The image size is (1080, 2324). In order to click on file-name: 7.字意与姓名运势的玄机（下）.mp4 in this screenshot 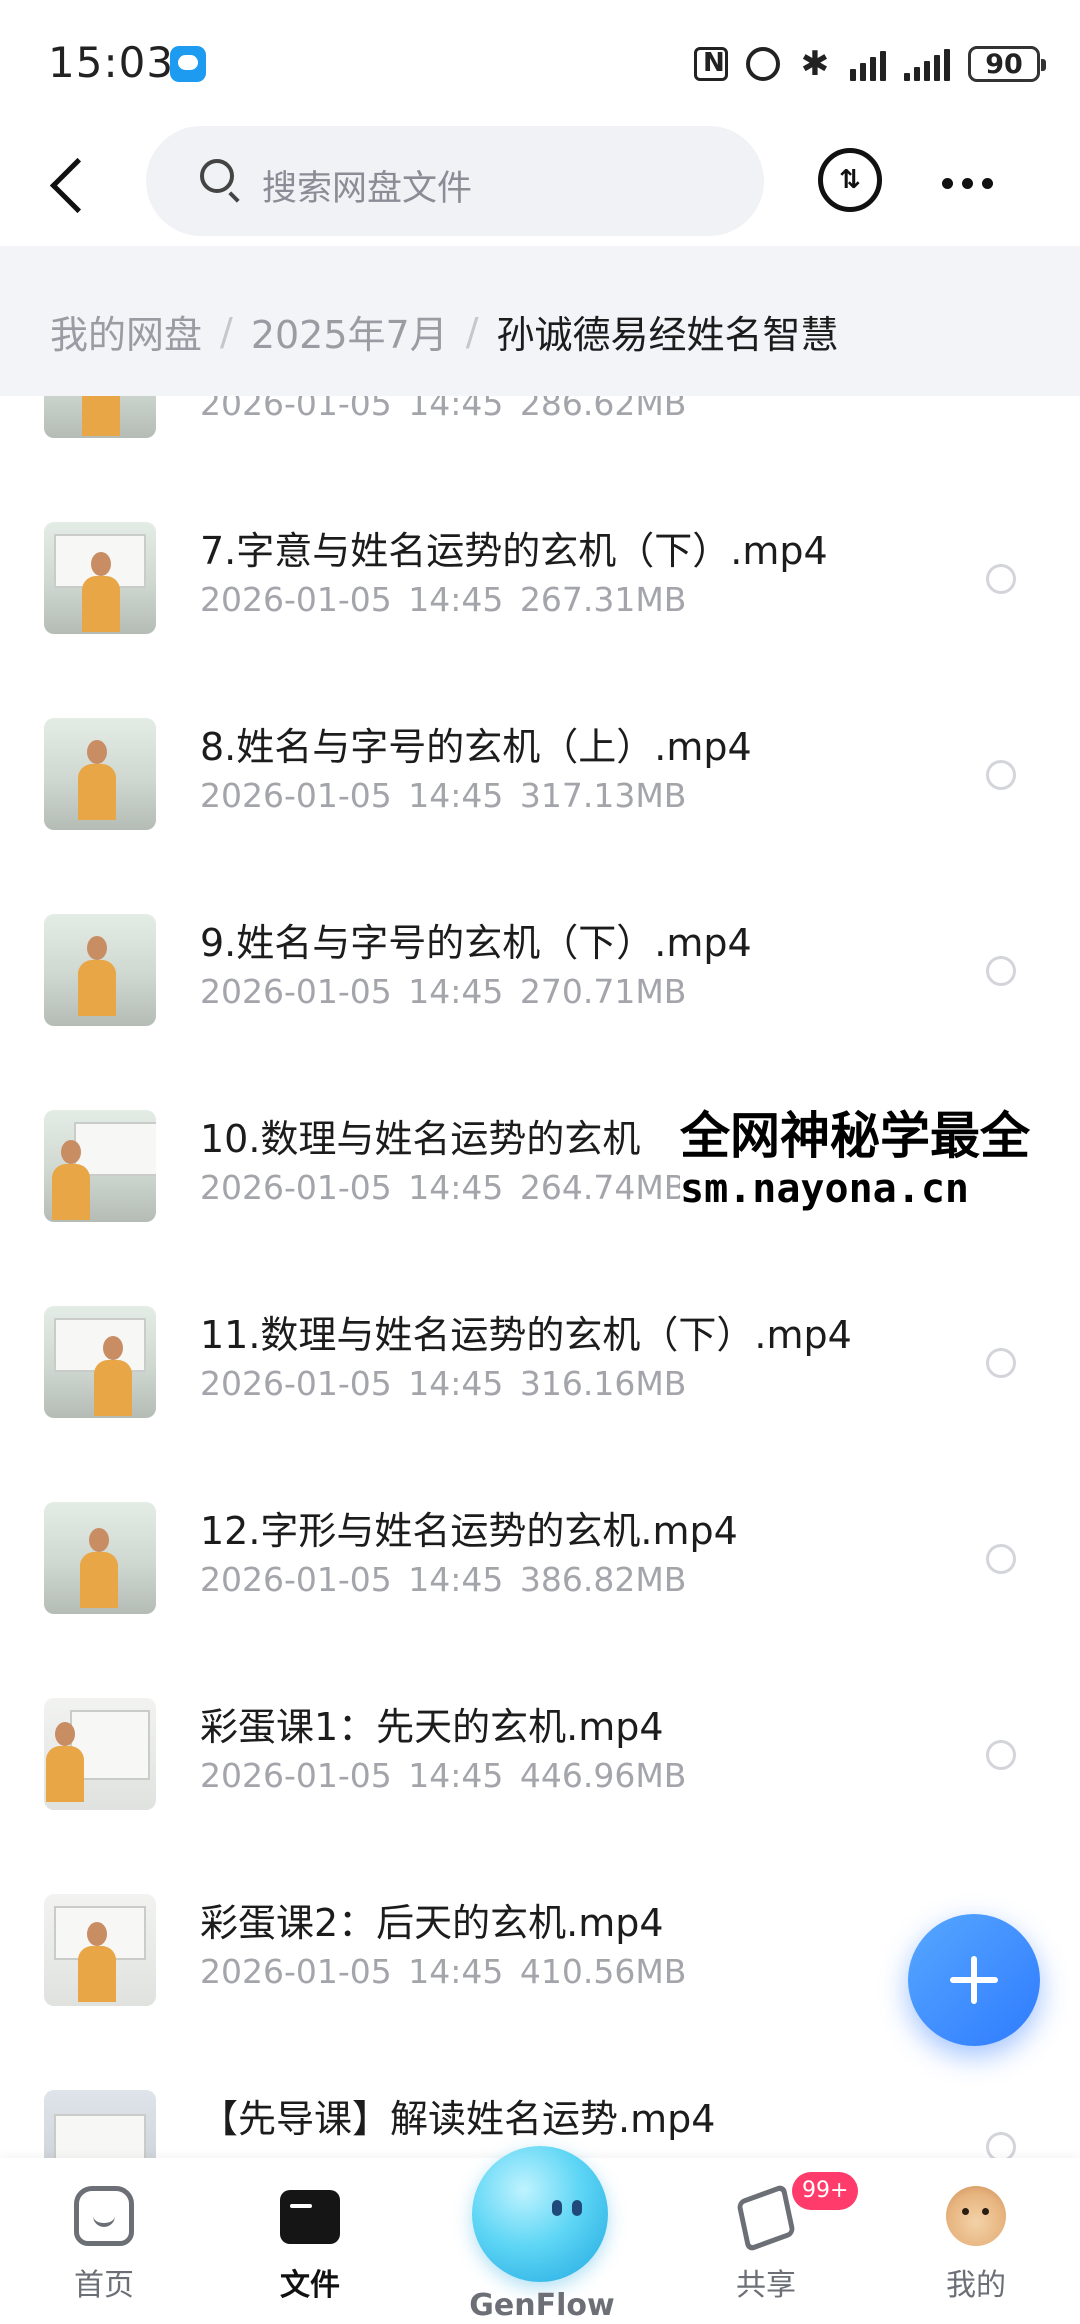, I will do `click(514, 551)`.